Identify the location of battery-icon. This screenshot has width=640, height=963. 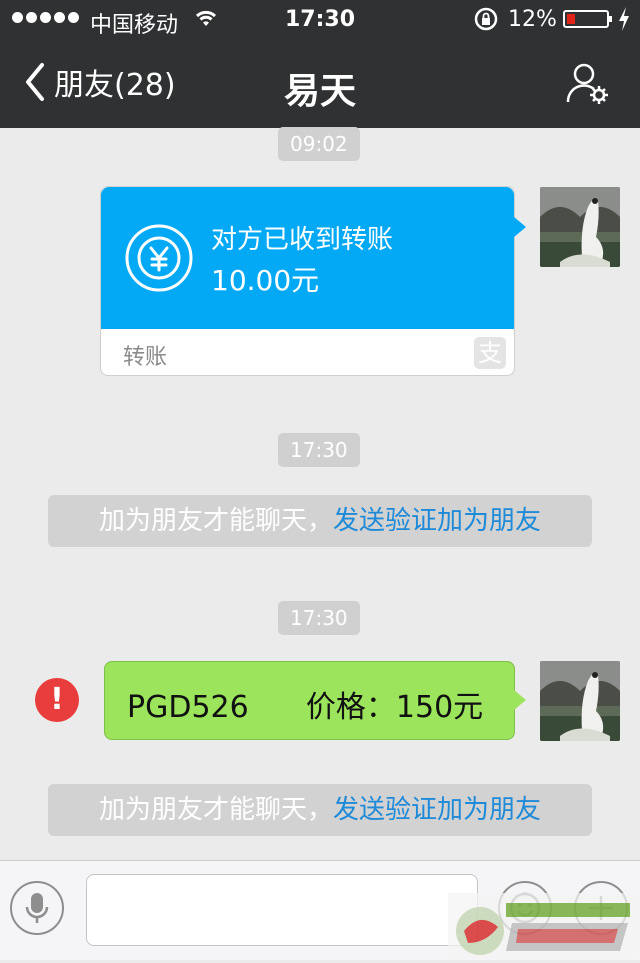
(587, 19).